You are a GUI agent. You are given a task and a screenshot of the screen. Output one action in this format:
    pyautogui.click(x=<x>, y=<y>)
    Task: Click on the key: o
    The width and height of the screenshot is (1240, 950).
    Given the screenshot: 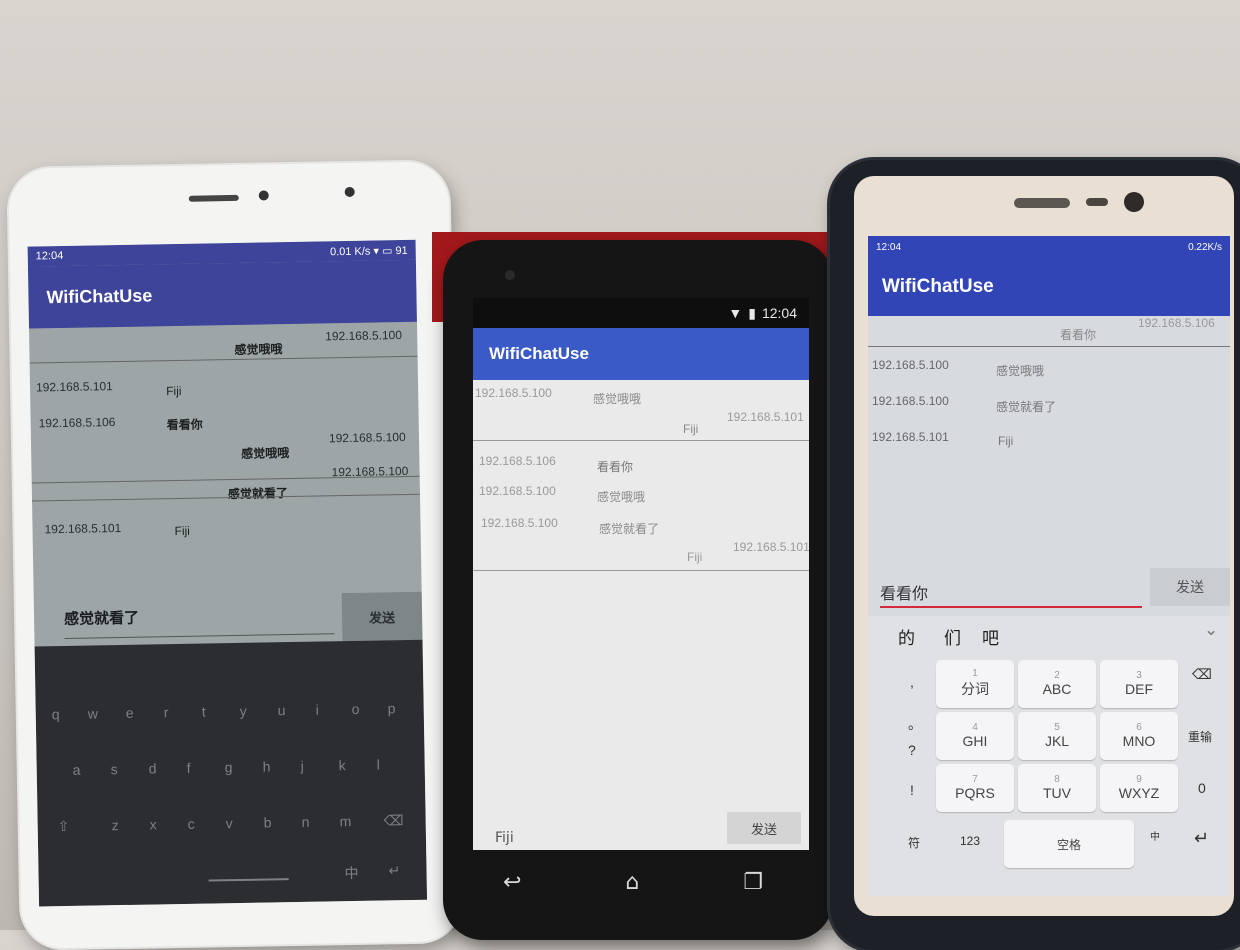 What is the action you would take?
    pyautogui.click(x=356, y=709)
    